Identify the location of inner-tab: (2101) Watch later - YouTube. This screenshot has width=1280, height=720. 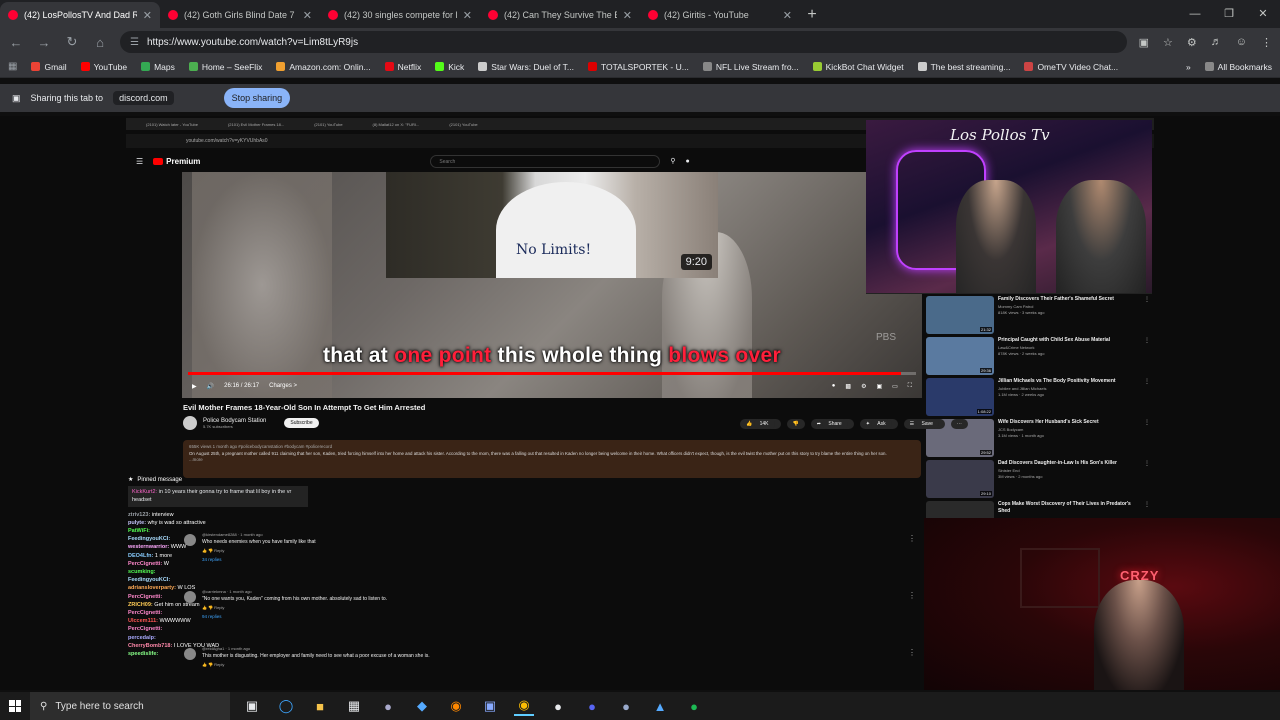
(172, 124).